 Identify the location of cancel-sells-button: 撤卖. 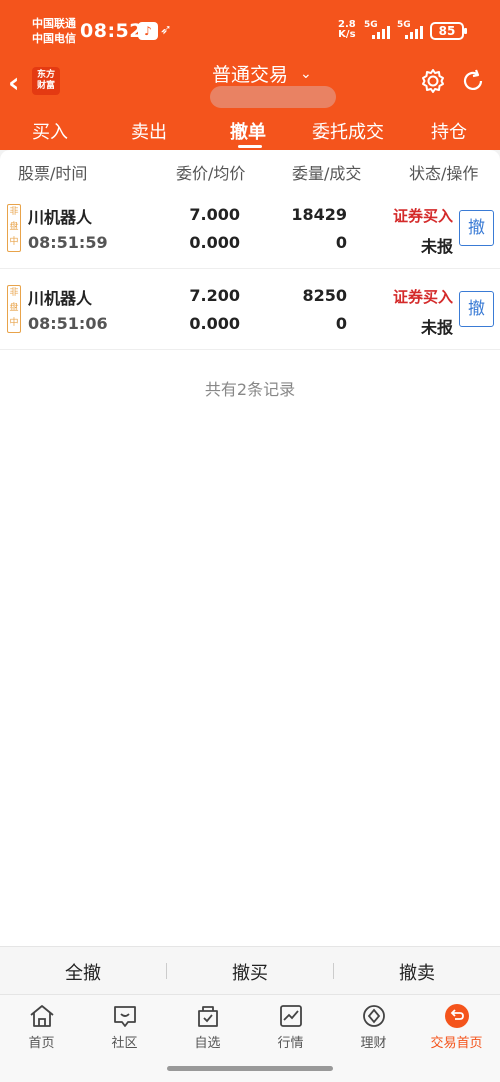
(417, 972).